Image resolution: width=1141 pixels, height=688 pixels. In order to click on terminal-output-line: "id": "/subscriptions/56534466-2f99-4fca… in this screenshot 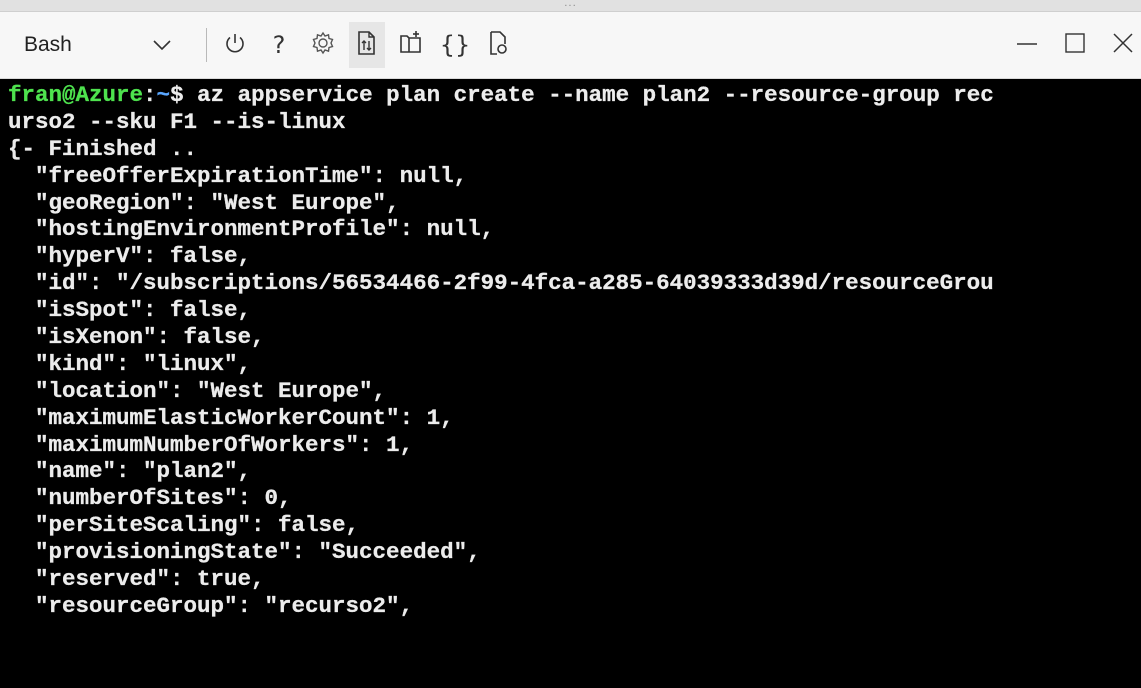, I will do `click(501, 283)`.